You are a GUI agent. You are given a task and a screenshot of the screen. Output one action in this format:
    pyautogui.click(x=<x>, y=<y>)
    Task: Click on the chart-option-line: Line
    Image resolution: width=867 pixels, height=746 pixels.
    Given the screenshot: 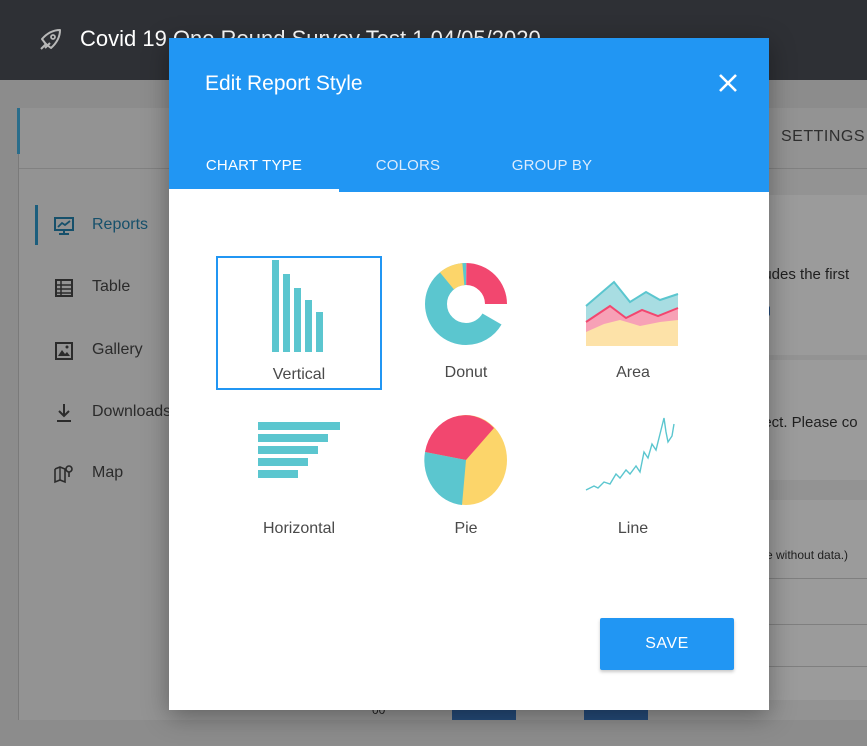 What is the action you would take?
    pyautogui.click(x=633, y=479)
    